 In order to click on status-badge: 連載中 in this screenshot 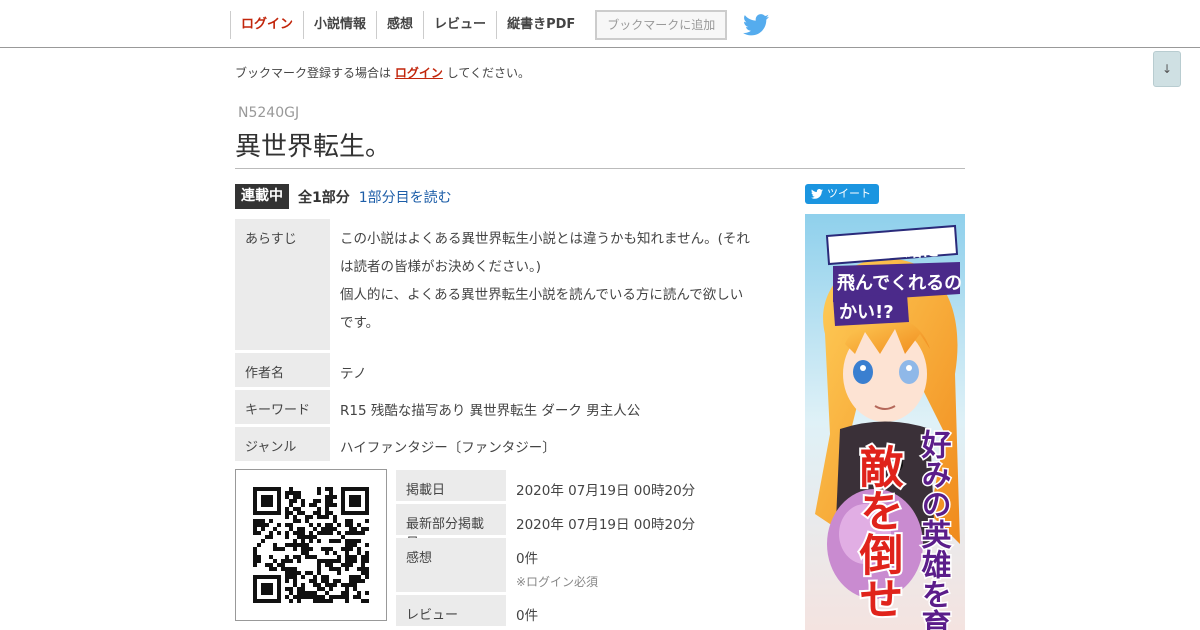, I will do `click(262, 196)`.